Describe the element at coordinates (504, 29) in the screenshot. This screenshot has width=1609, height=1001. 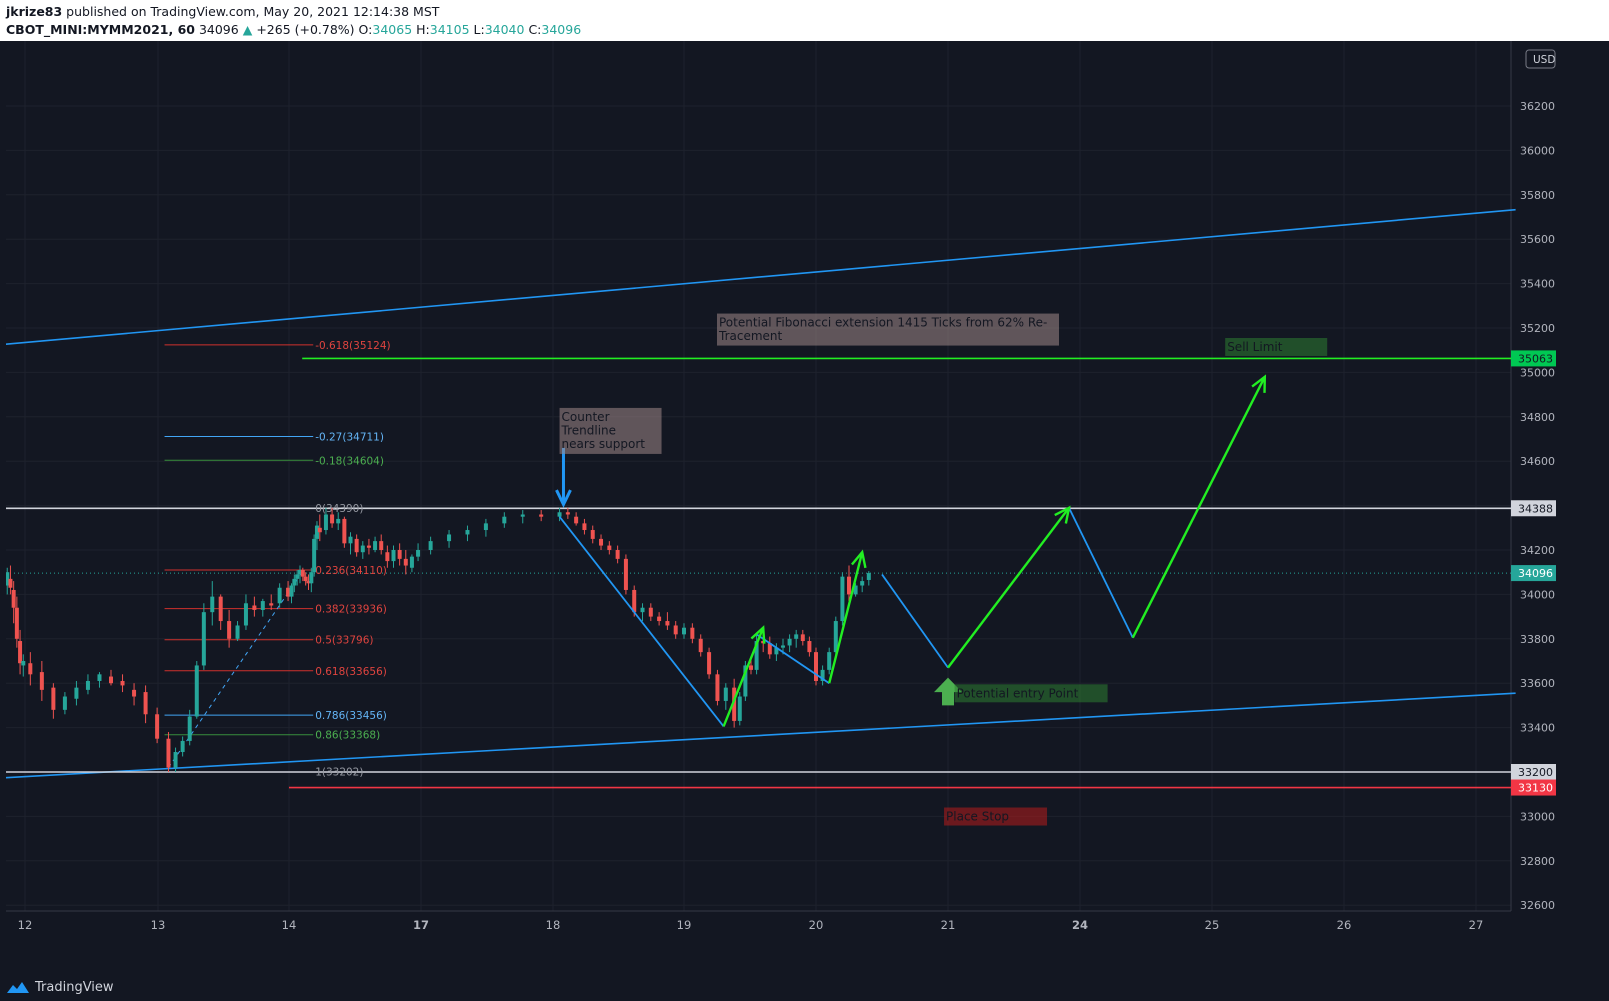
I see `low-value: 34040` at that location.